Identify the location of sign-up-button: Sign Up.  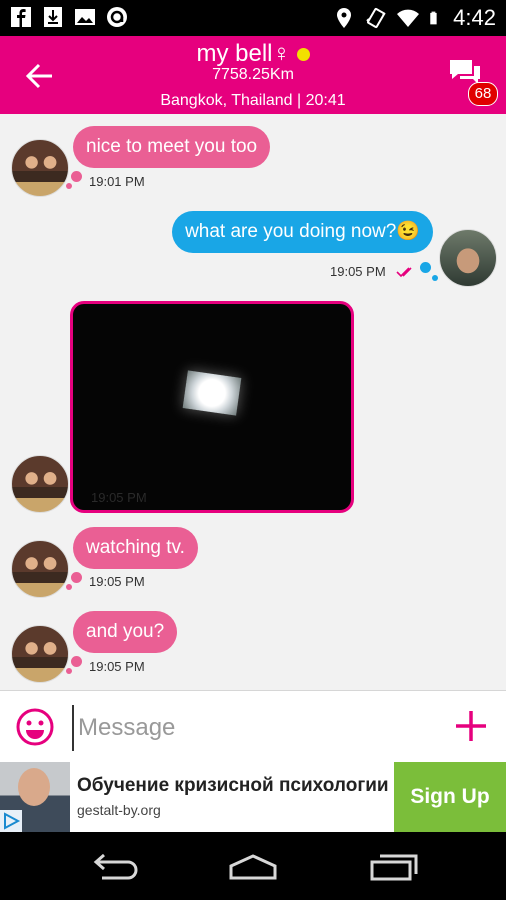
(450, 797).